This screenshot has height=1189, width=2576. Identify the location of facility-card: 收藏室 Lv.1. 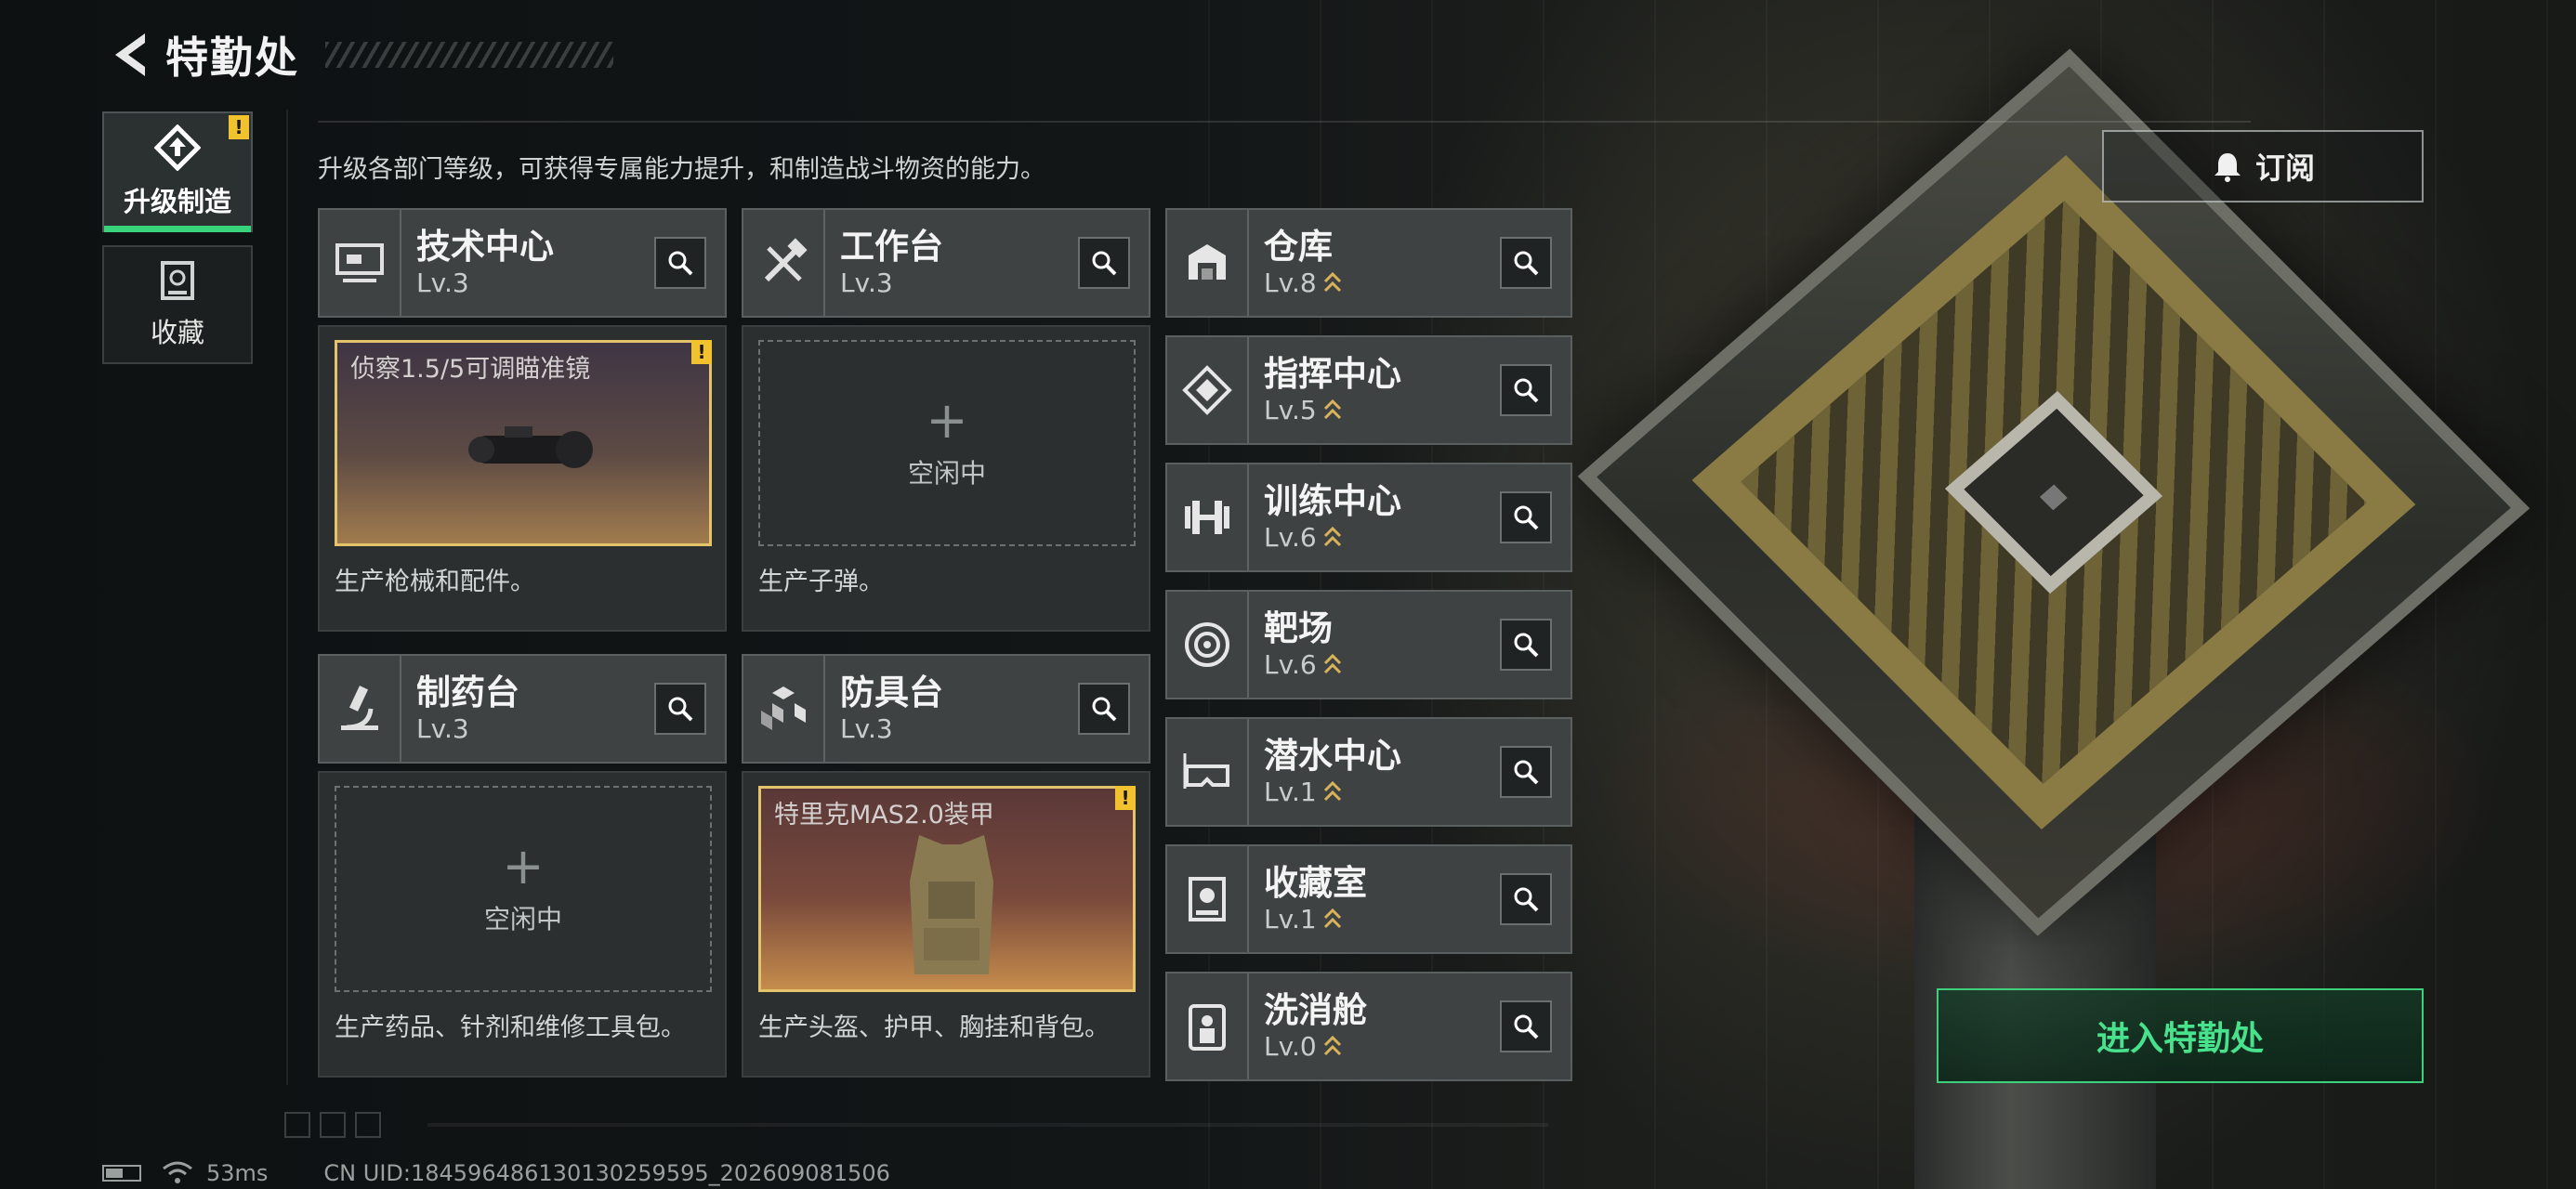
(1368, 899).